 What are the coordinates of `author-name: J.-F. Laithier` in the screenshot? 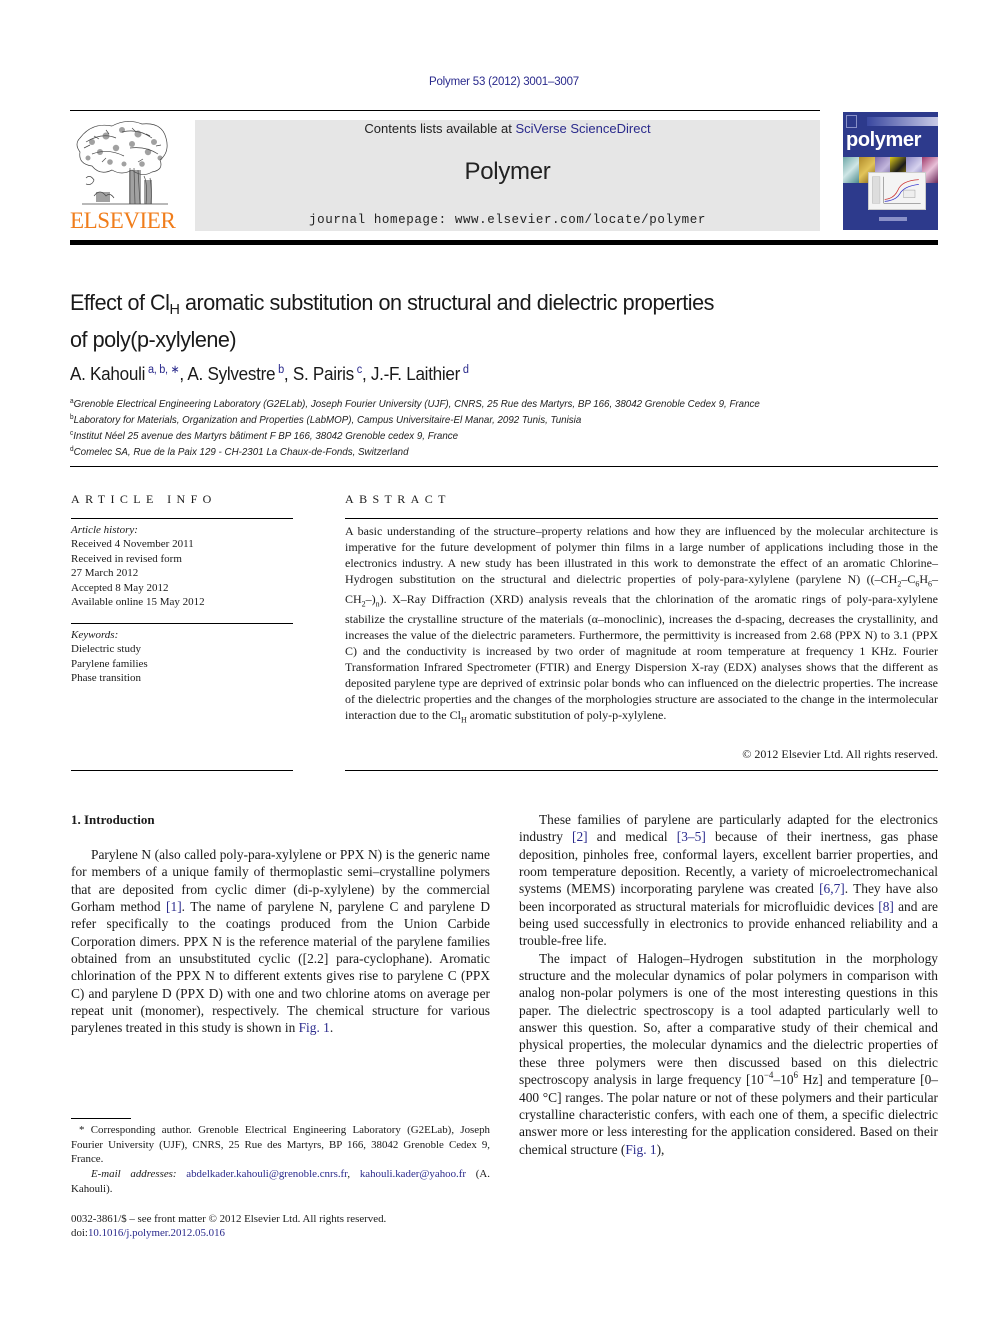 It's located at (415, 374).